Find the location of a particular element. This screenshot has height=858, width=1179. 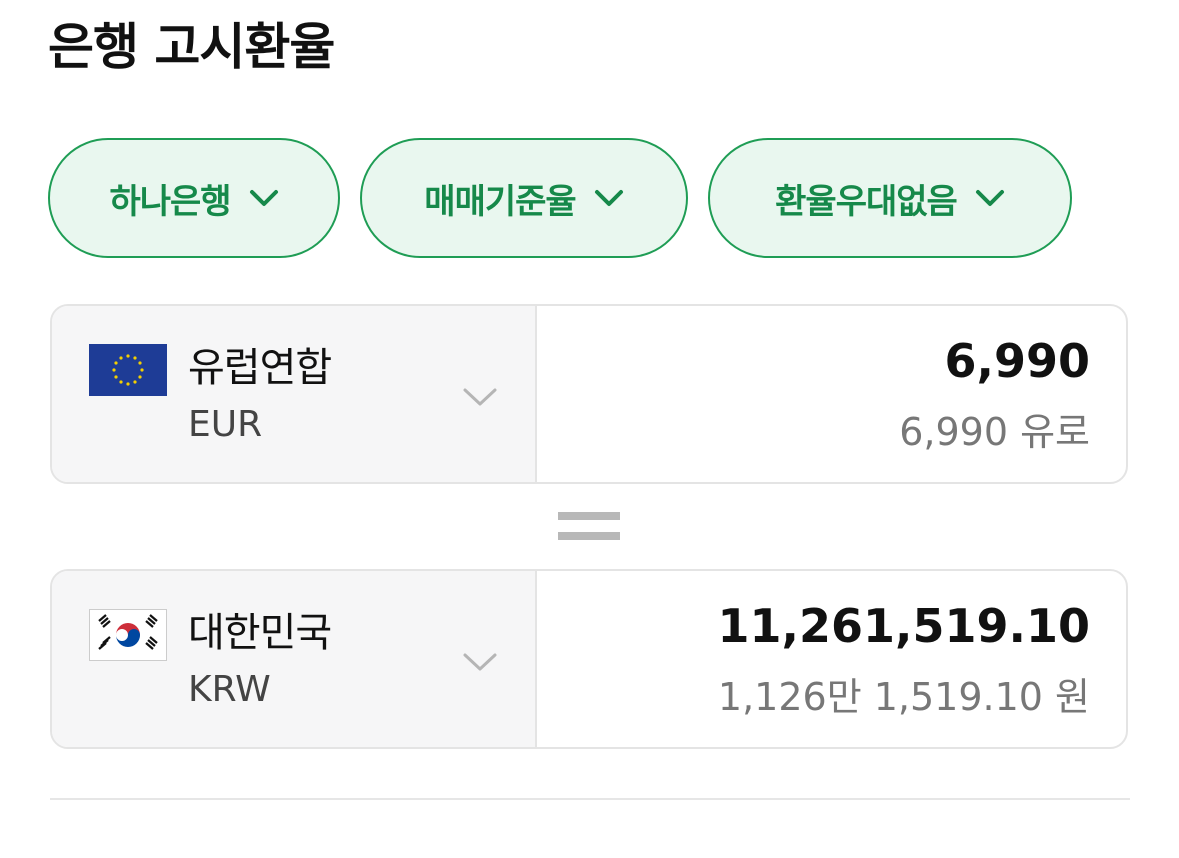

to-amount-value: 11,261,519.10 is located at coordinates (904, 626).